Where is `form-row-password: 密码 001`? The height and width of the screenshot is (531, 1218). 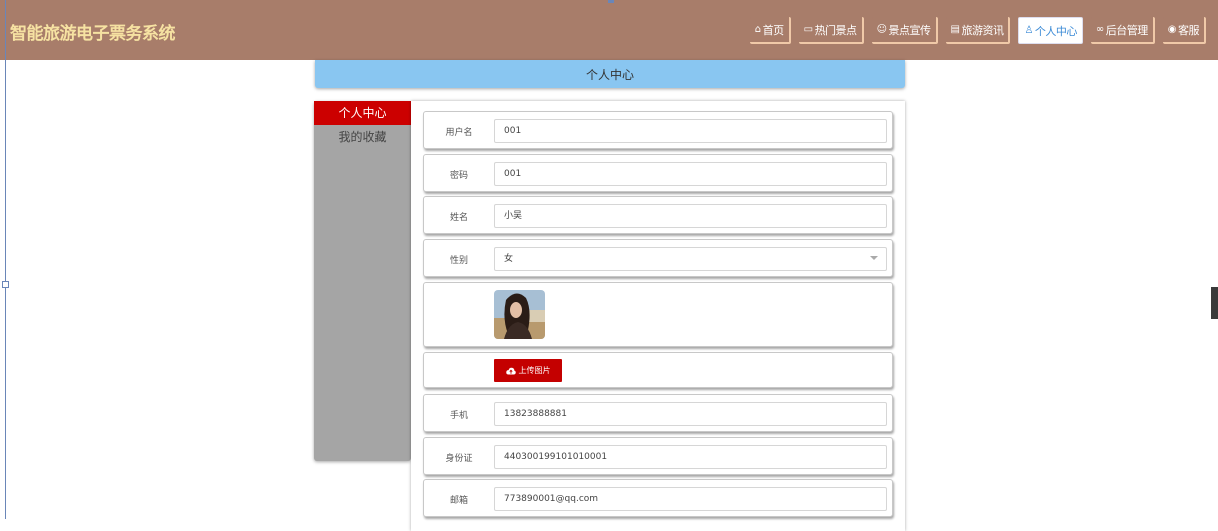
form-row-password: 密码 001 is located at coordinates (658, 173).